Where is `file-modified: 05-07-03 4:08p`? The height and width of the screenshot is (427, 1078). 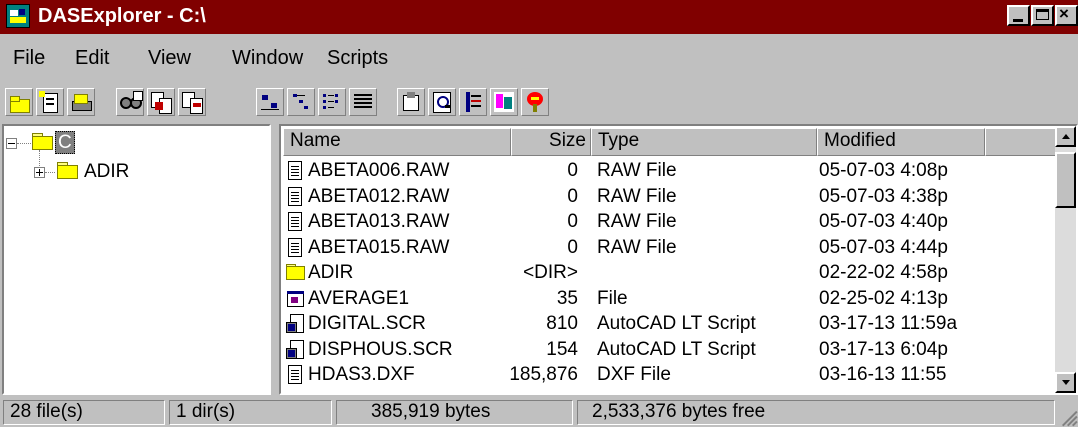 file-modified: 05-07-03 4:08p is located at coordinates (883, 170).